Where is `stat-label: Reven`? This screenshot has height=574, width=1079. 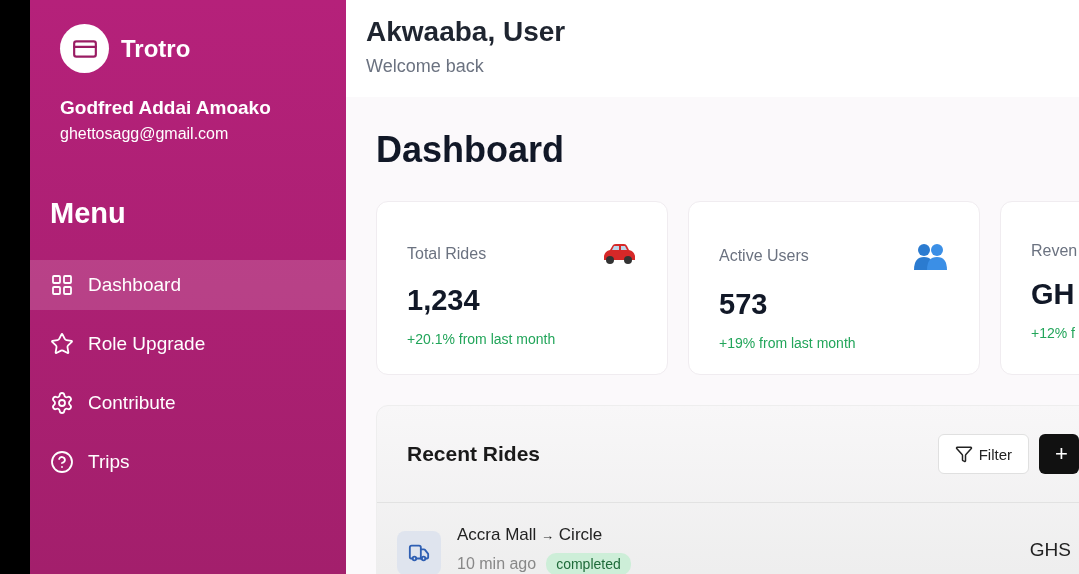
stat-label: Reven is located at coordinates (1054, 251).